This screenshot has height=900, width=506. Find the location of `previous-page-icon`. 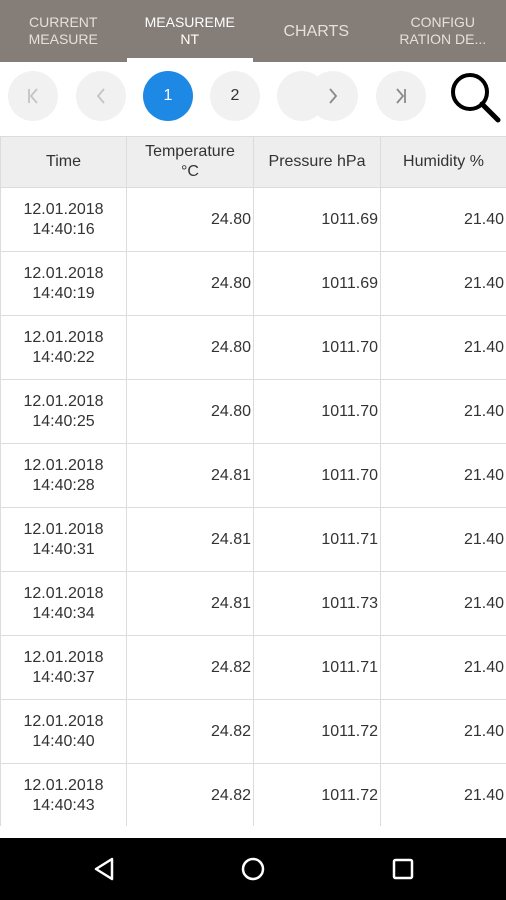

previous-page-icon is located at coordinates (100, 96).